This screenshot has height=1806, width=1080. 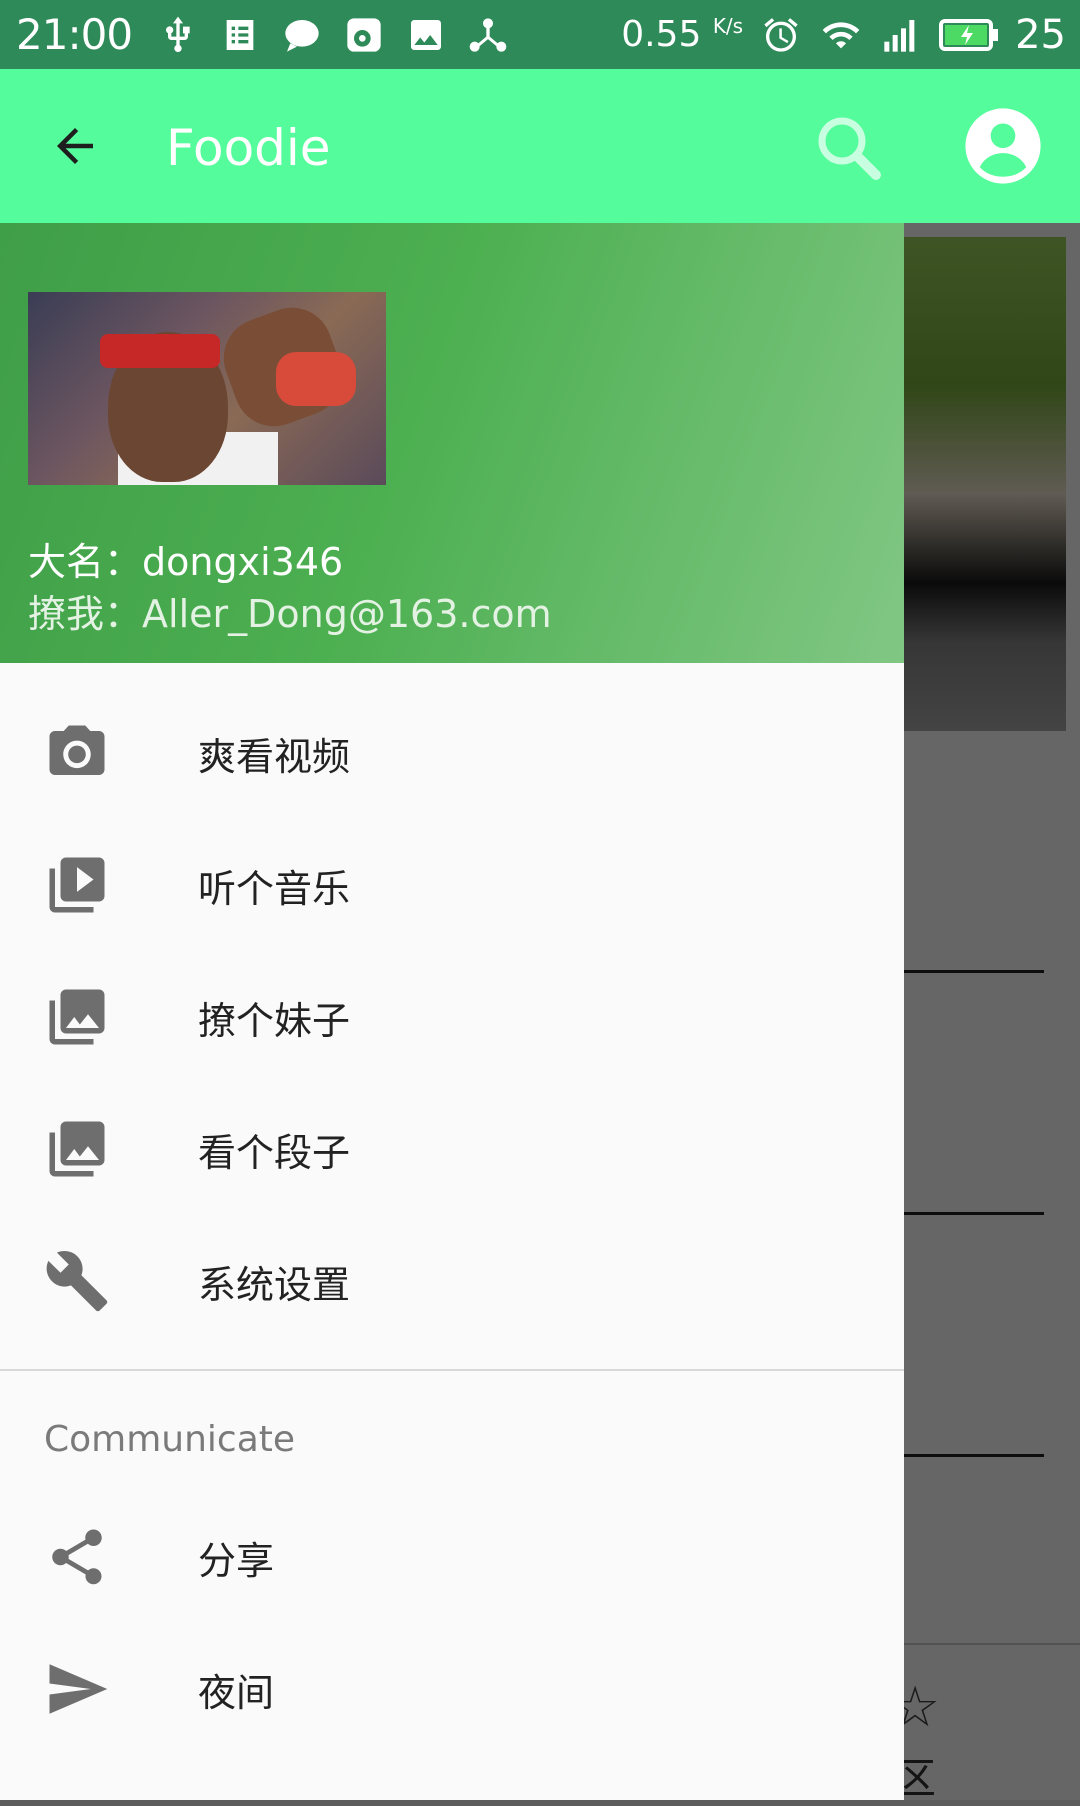 I want to click on menu-item-jokes: 看个段子, so click(x=452, y=1149).